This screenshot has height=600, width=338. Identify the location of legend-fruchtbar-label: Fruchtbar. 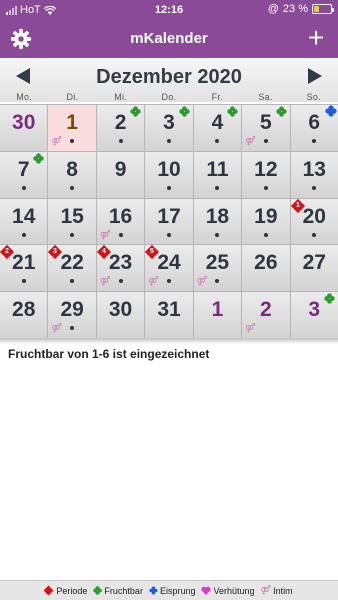
(123, 590).